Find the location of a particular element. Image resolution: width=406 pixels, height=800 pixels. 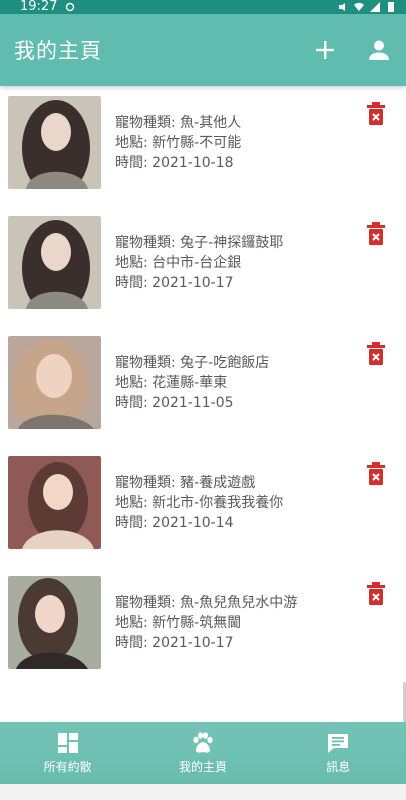

item-info: 寵物種類: 兔子-吃飽飯店 地點: 花蓮縣-華東 時間: 2021-11-05 is located at coordinates (192, 383).